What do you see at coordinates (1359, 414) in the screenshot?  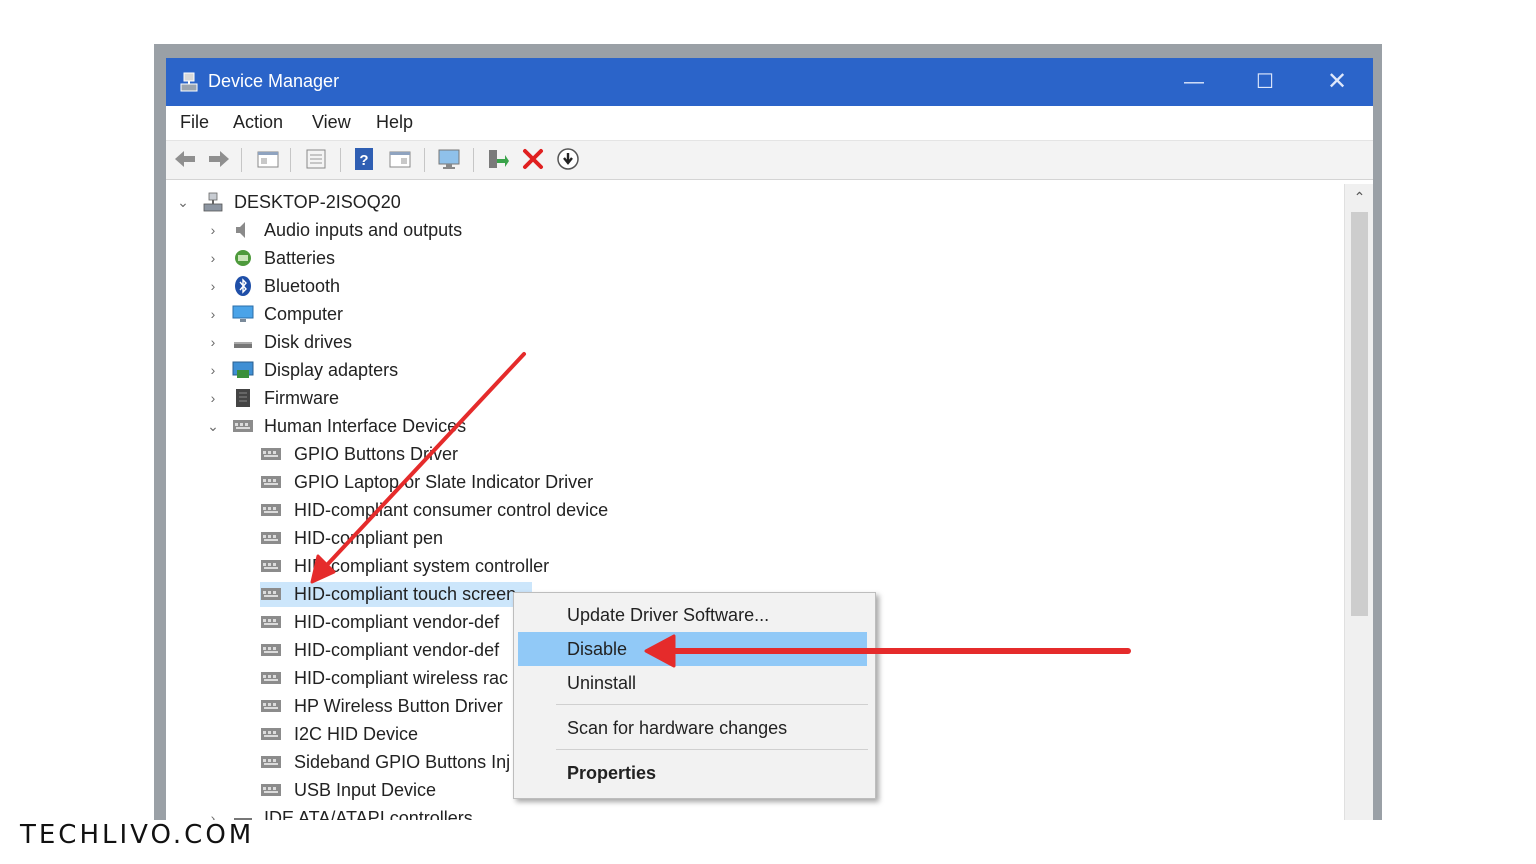 I see `scroll-thumb` at bounding box center [1359, 414].